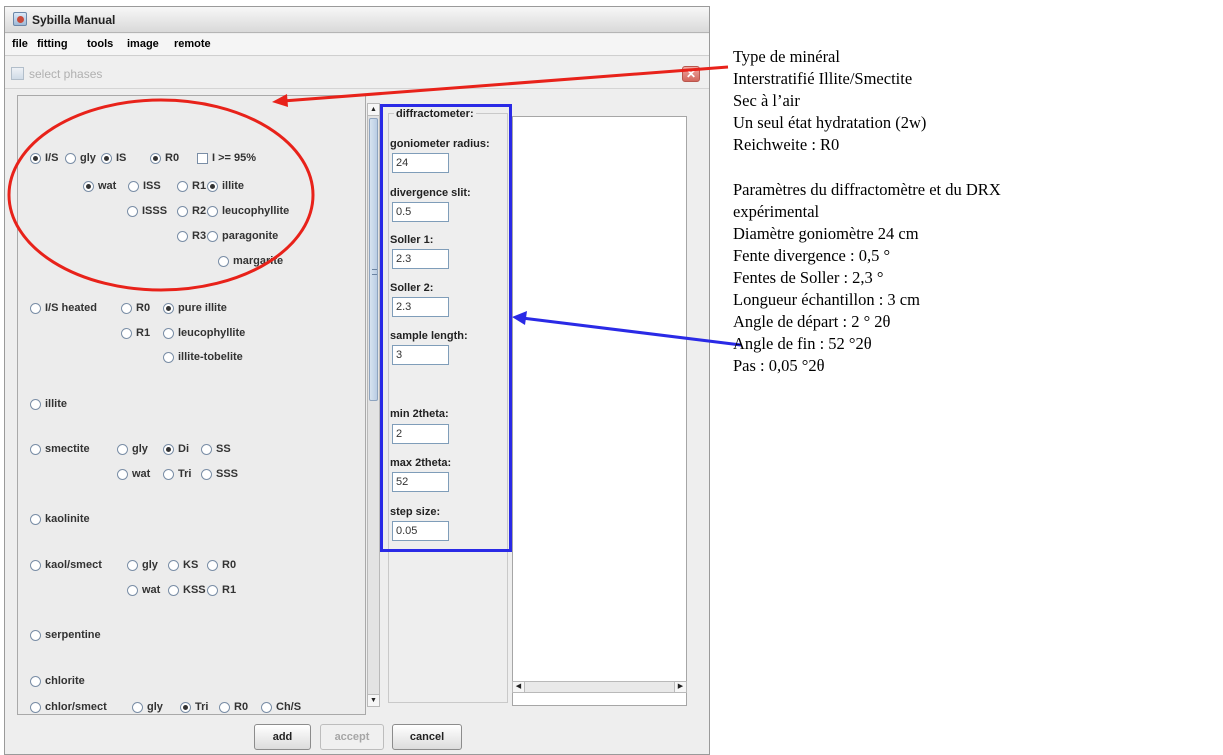  Describe the element at coordinates (219, 474) in the screenshot. I see `radio-smectite-sss: SSS` at that location.